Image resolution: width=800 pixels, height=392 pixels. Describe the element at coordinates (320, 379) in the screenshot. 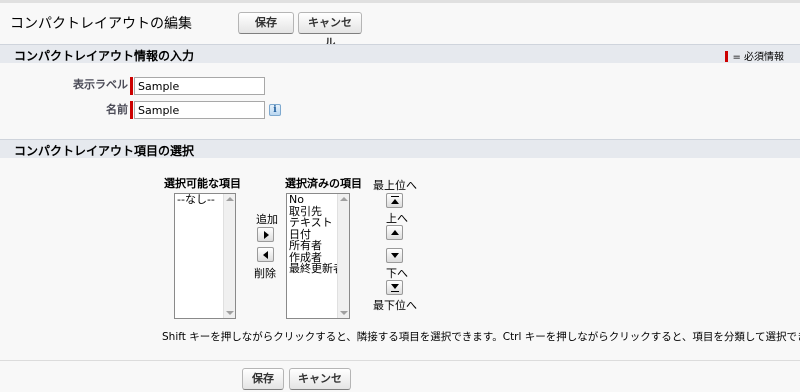

I see `cancel-button-bottom: キャンセル` at that location.